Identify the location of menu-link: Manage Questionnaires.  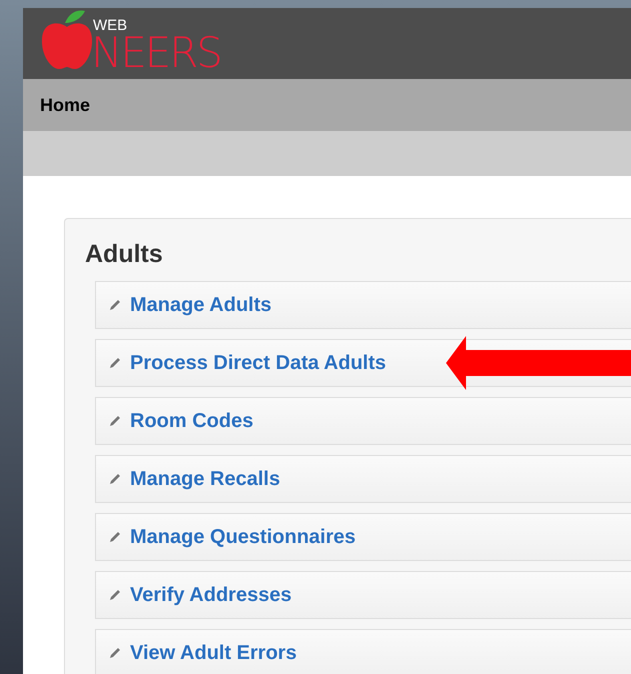
(232, 537).